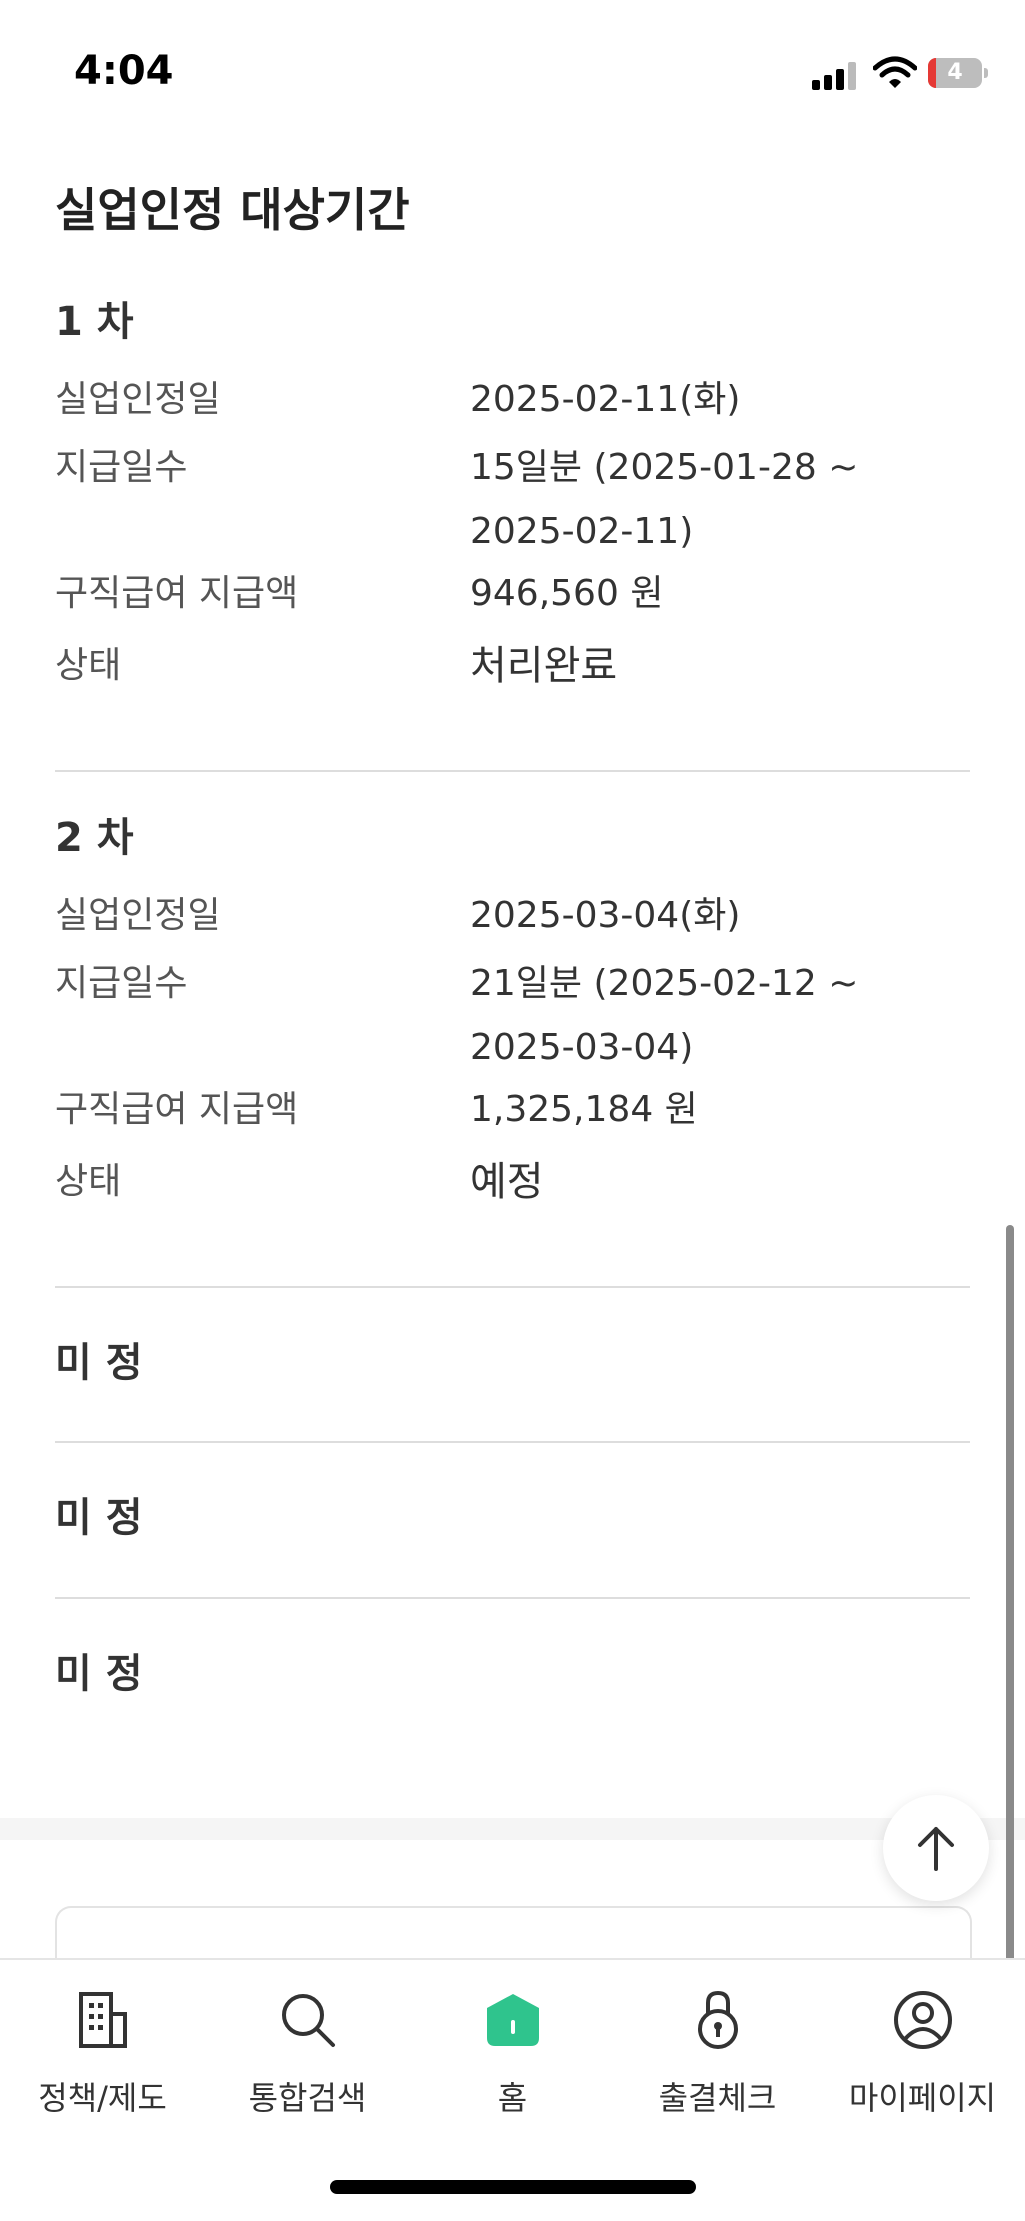 This screenshot has height=2221, width=1025. Describe the element at coordinates (512, 2098) in the screenshot. I see `tab-label: 홈` at that location.